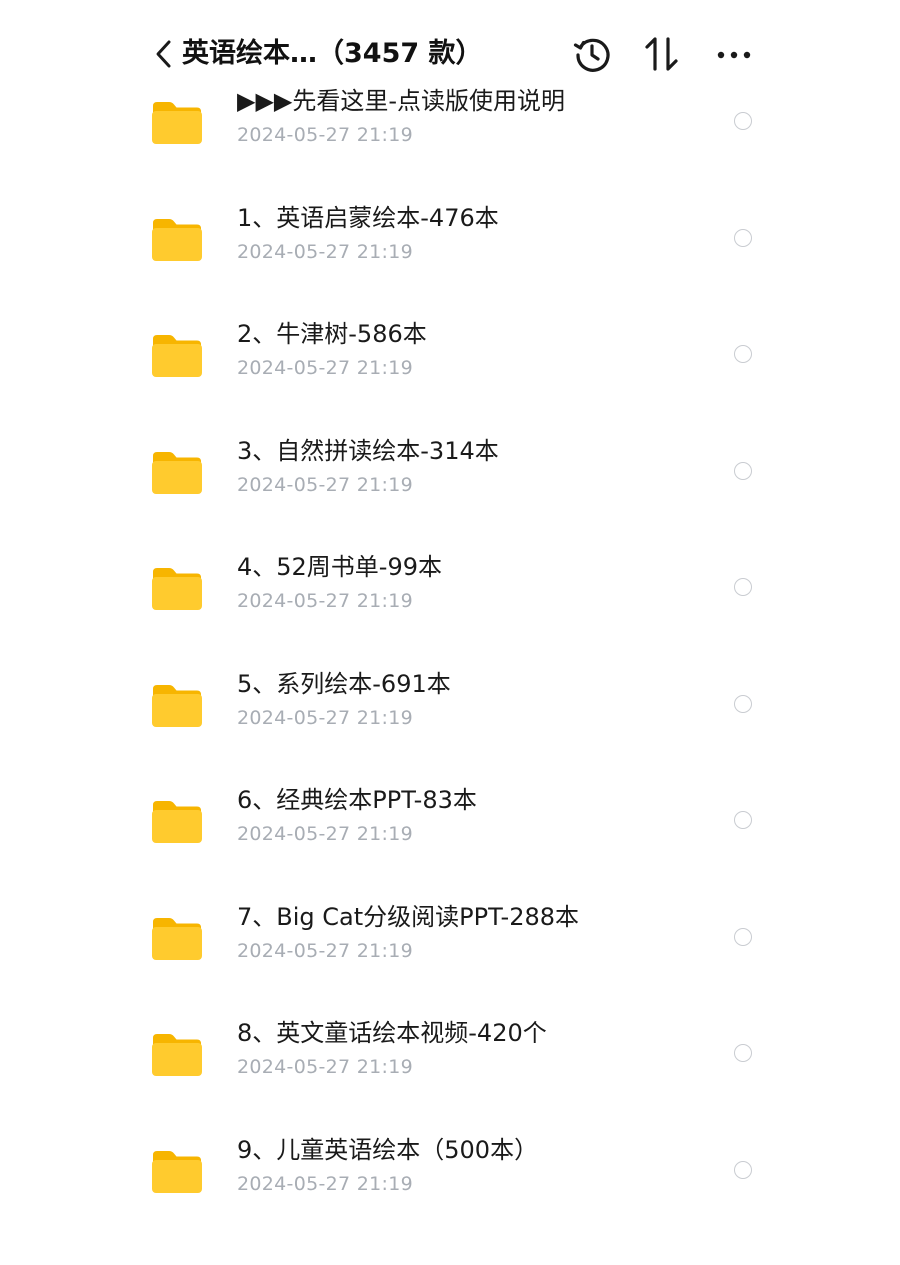 The image size is (900, 1265). What do you see at coordinates (450, 850) in the screenshot?
I see `file-row: 6、经典绘本PPT-83本 2024-05-27 21:19` at bounding box center [450, 850].